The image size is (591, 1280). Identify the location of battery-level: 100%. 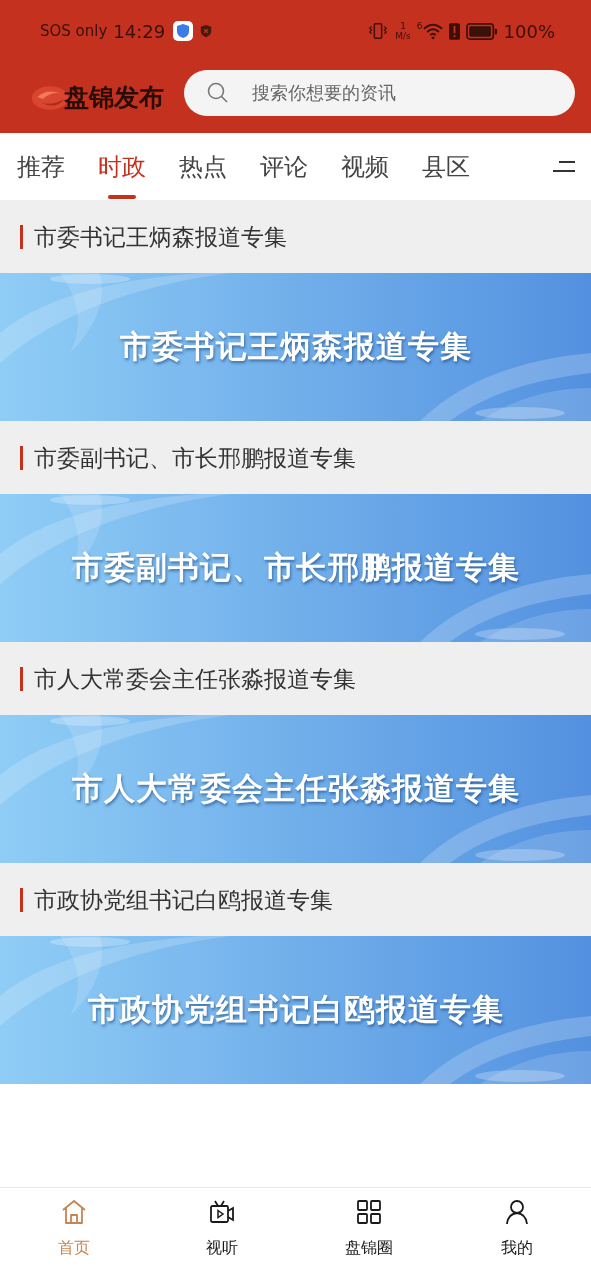
(529, 31).